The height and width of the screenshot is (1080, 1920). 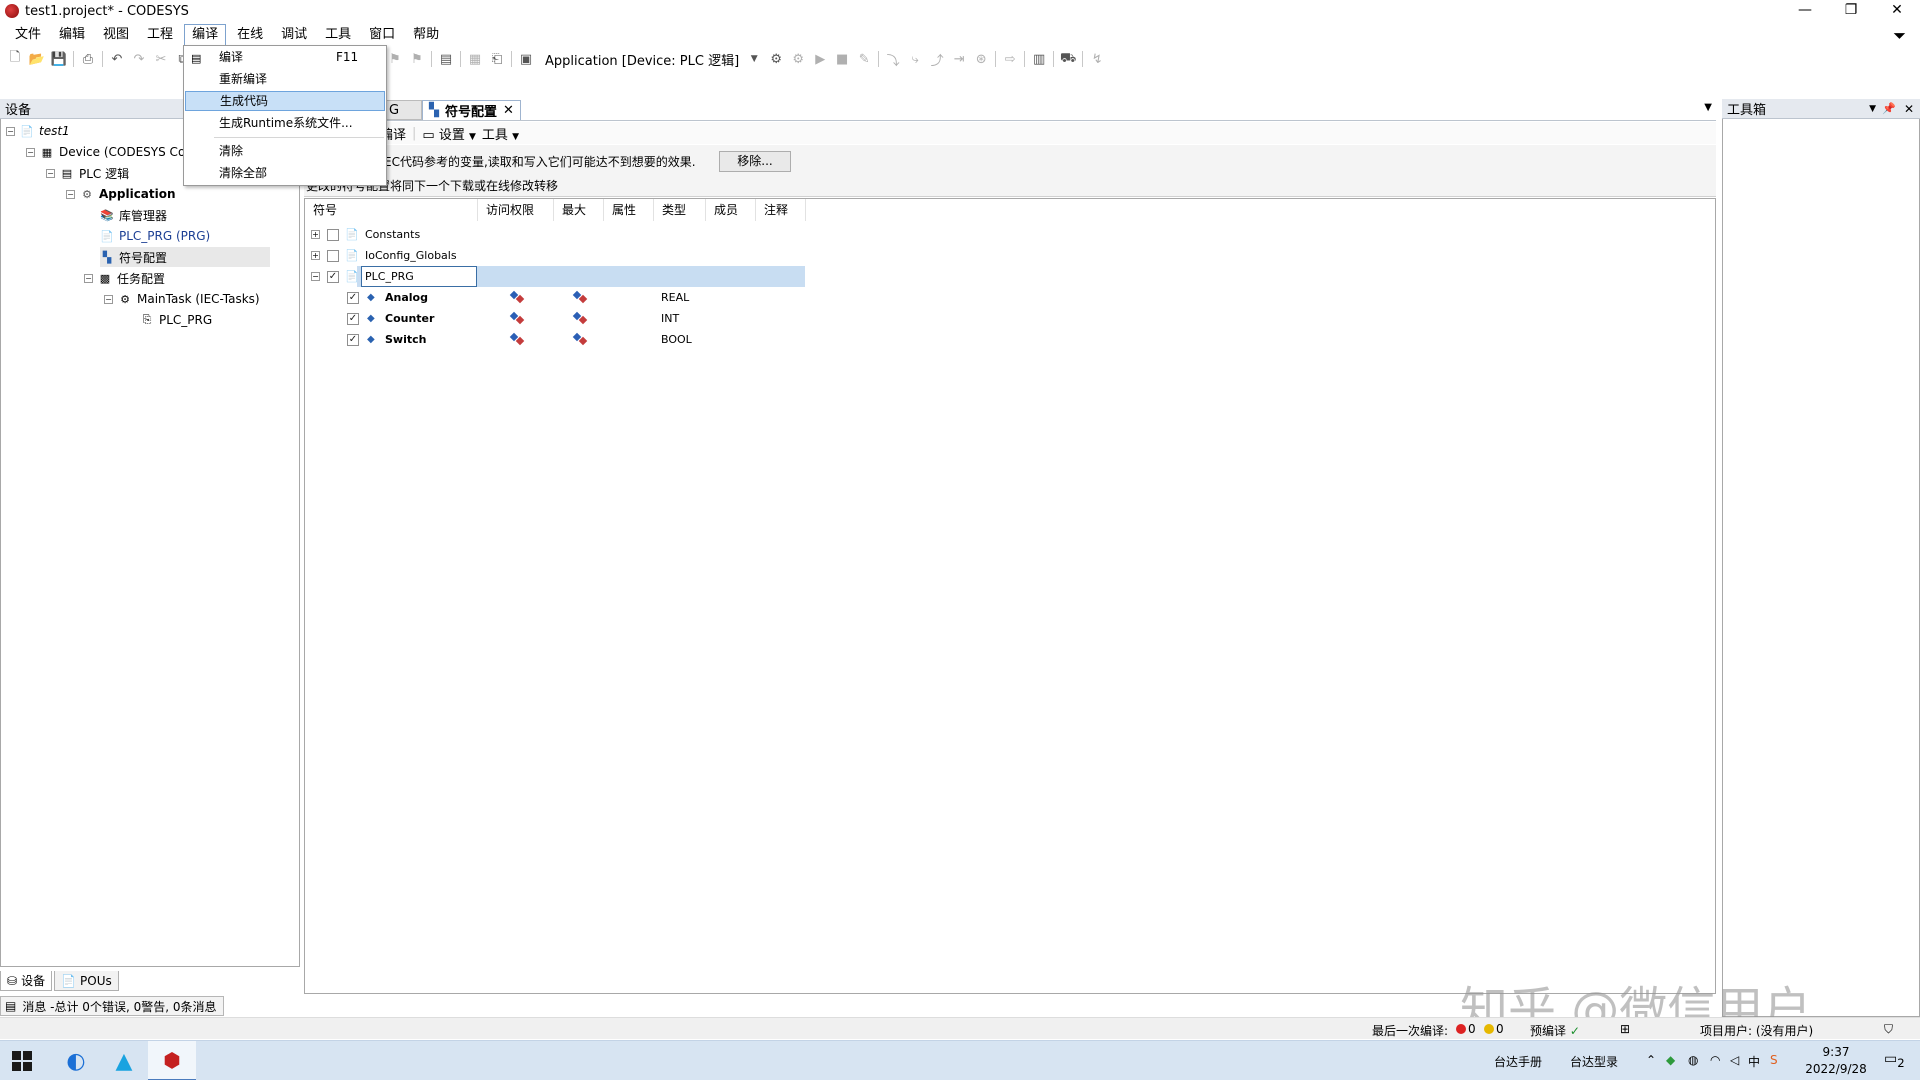 What do you see at coordinates (59, 59) in the screenshot?
I see `save-icon: 💾` at bounding box center [59, 59].